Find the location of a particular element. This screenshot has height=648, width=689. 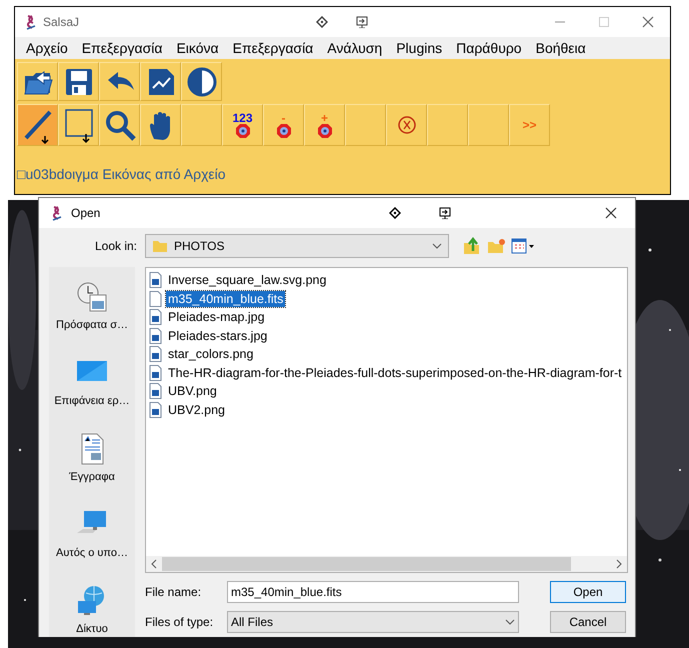

tool-label: - is located at coordinates (284, 118).